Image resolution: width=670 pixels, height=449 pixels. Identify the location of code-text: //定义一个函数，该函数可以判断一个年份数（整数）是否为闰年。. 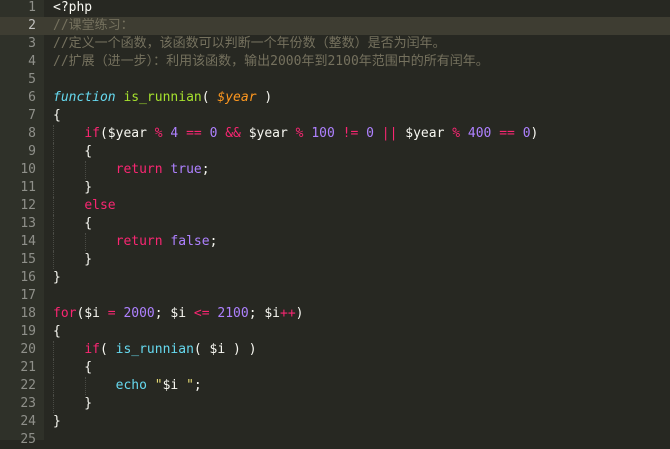
(249, 44).